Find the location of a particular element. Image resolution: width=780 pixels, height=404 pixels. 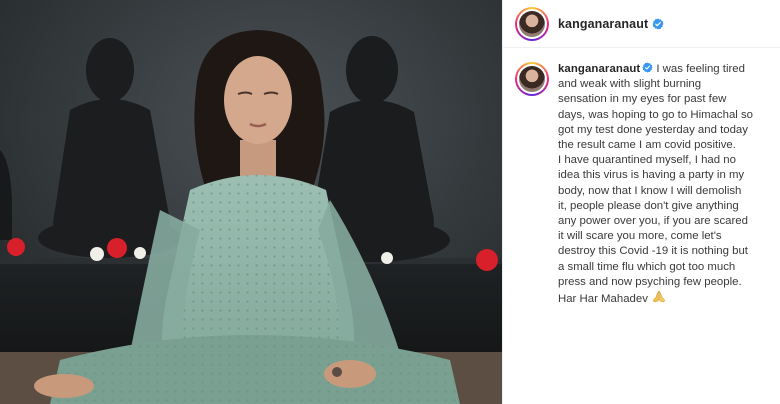

caption-first-line: kanganaranaut I was feeling tired is located at coordinates (663, 69).